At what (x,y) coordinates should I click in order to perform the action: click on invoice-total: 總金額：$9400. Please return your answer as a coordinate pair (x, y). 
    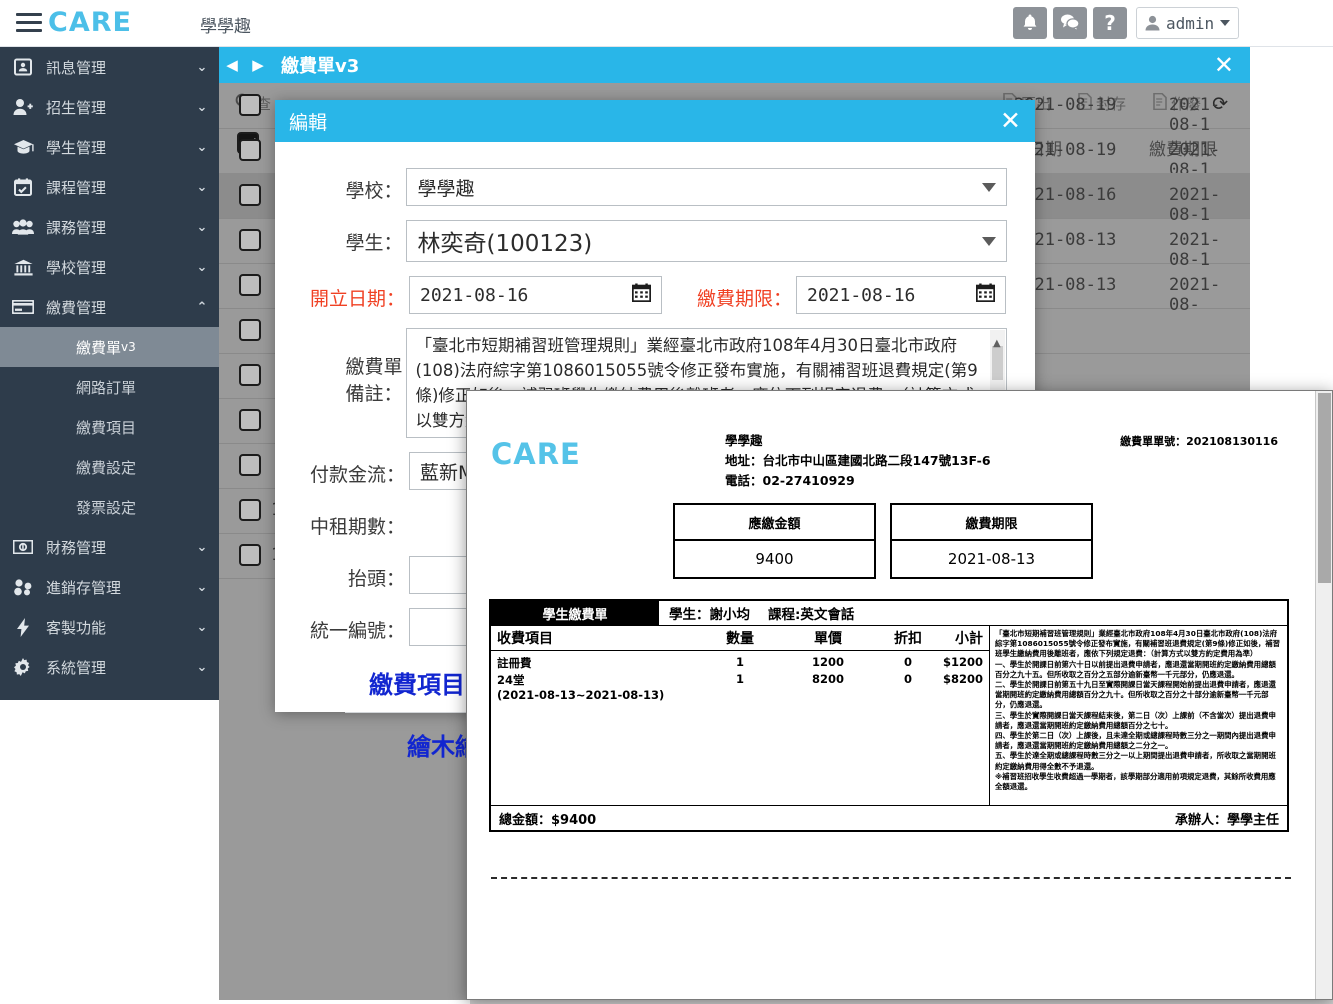
    Looking at the image, I should click on (548, 820).